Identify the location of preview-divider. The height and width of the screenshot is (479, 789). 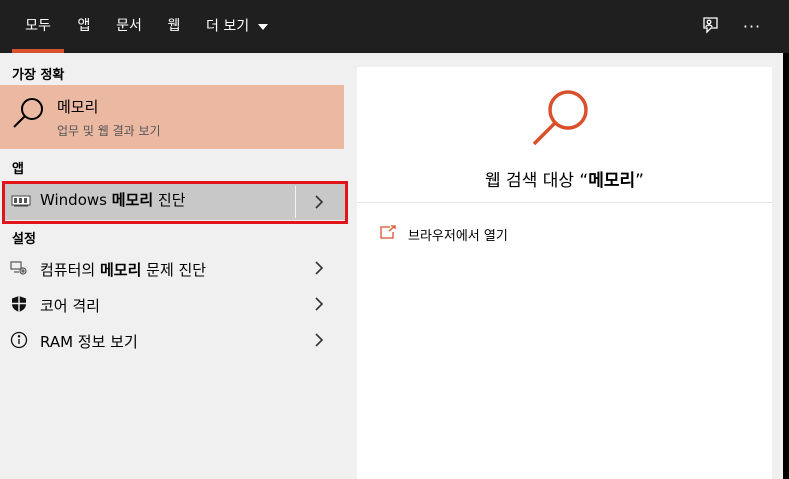
(564, 202).